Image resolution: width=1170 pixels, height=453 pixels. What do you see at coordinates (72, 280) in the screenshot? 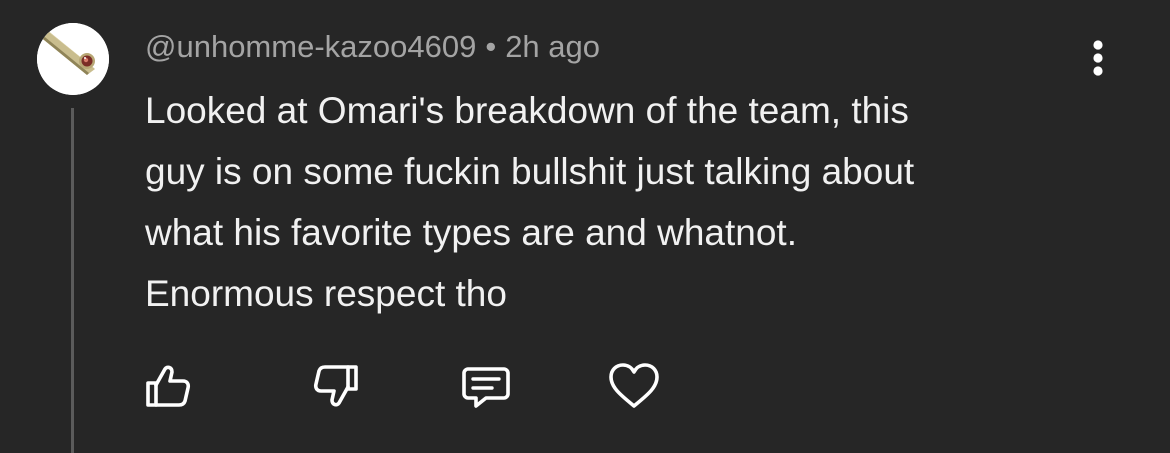
I see `thread-line` at bounding box center [72, 280].